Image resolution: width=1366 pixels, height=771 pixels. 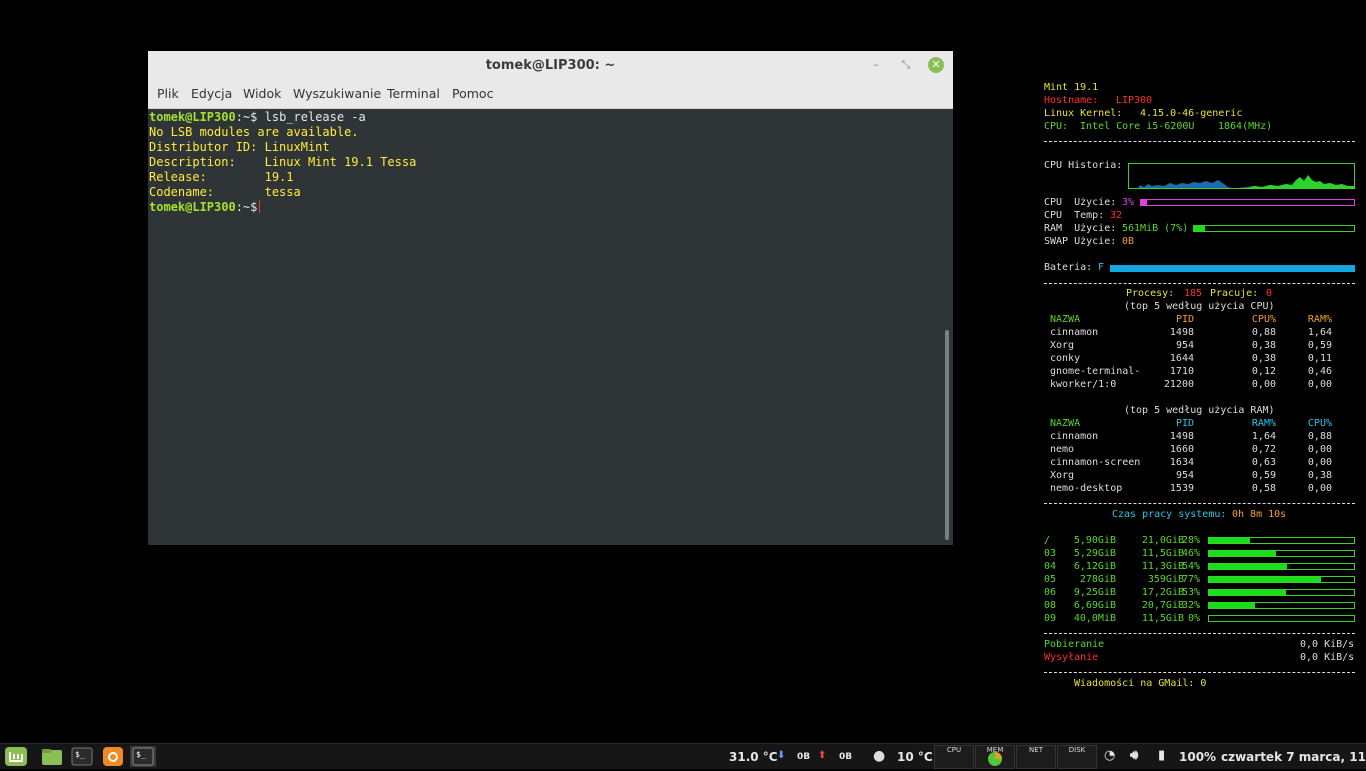 I want to click on menu-edycja: Edycja, so click(x=211, y=93).